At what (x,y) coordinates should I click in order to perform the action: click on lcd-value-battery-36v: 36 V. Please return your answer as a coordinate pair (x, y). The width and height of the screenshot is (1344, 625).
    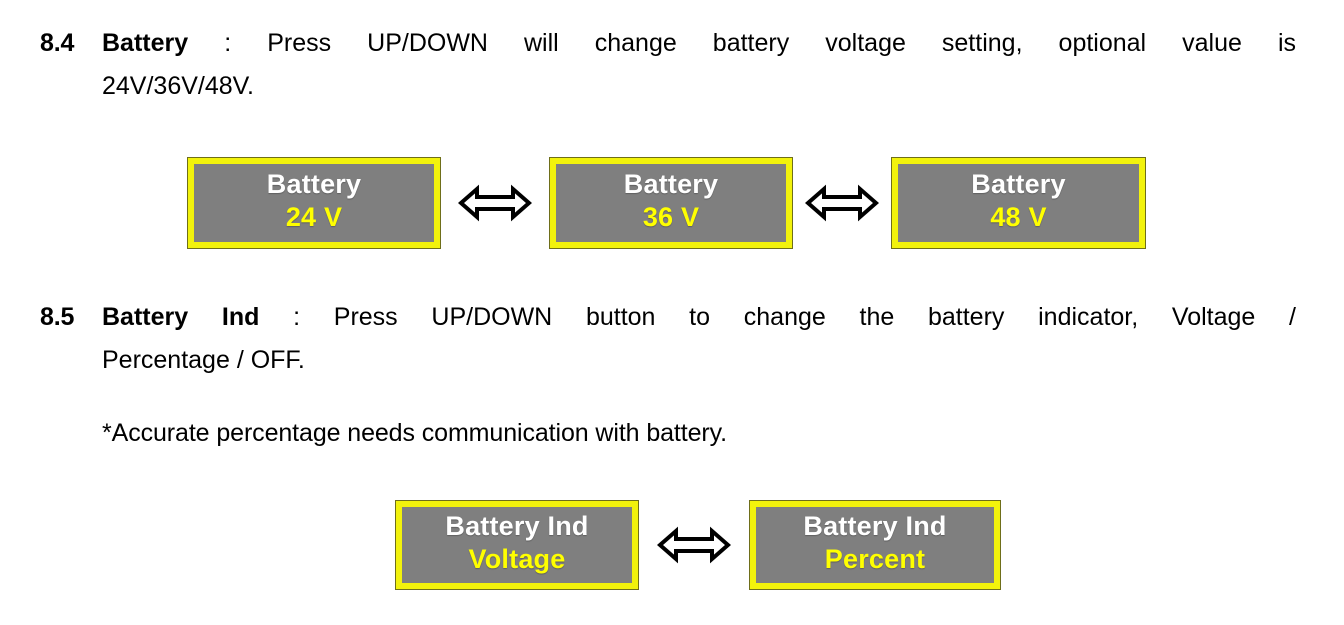
    Looking at the image, I should click on (671, 217).